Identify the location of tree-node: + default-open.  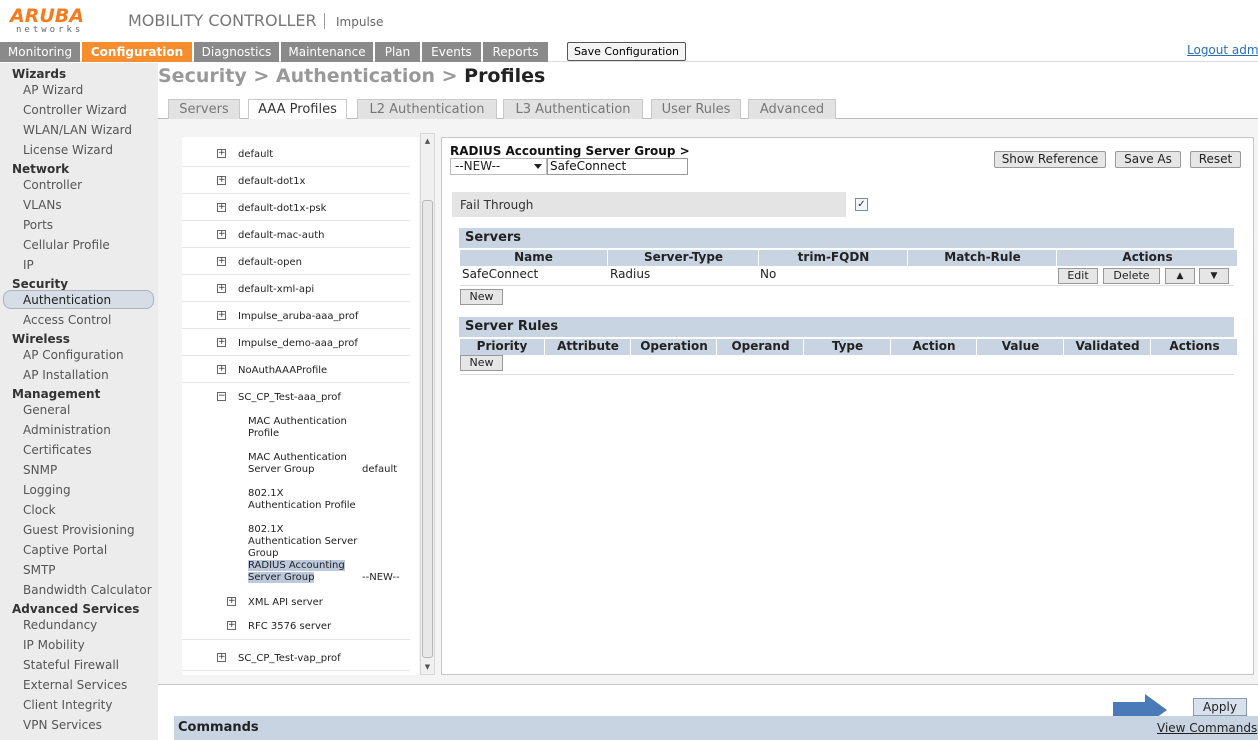
(296, 261).